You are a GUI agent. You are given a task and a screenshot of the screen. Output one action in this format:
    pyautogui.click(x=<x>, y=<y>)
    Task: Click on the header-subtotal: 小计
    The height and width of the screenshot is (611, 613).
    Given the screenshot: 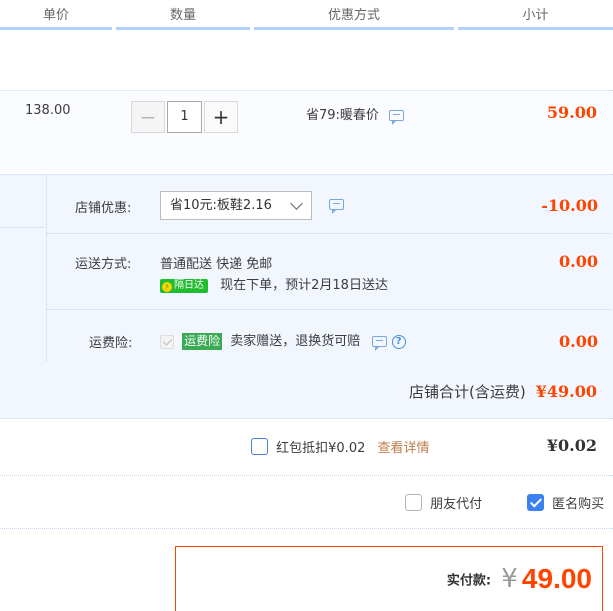 What is the action you would take?
    pyautogui.click(x=535, y=15)
    